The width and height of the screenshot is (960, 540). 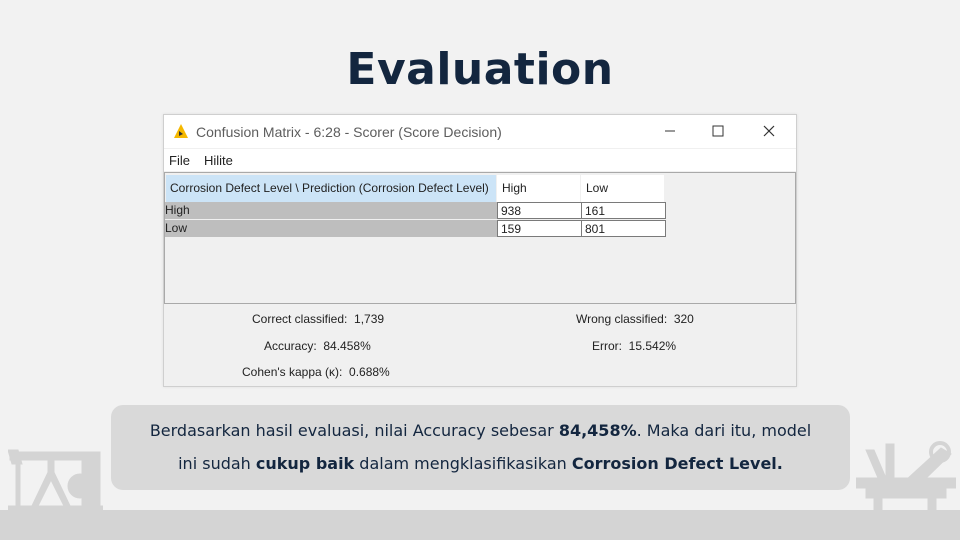 I want to click on result-highlight: cukup baik, so click(x=305, y=463).